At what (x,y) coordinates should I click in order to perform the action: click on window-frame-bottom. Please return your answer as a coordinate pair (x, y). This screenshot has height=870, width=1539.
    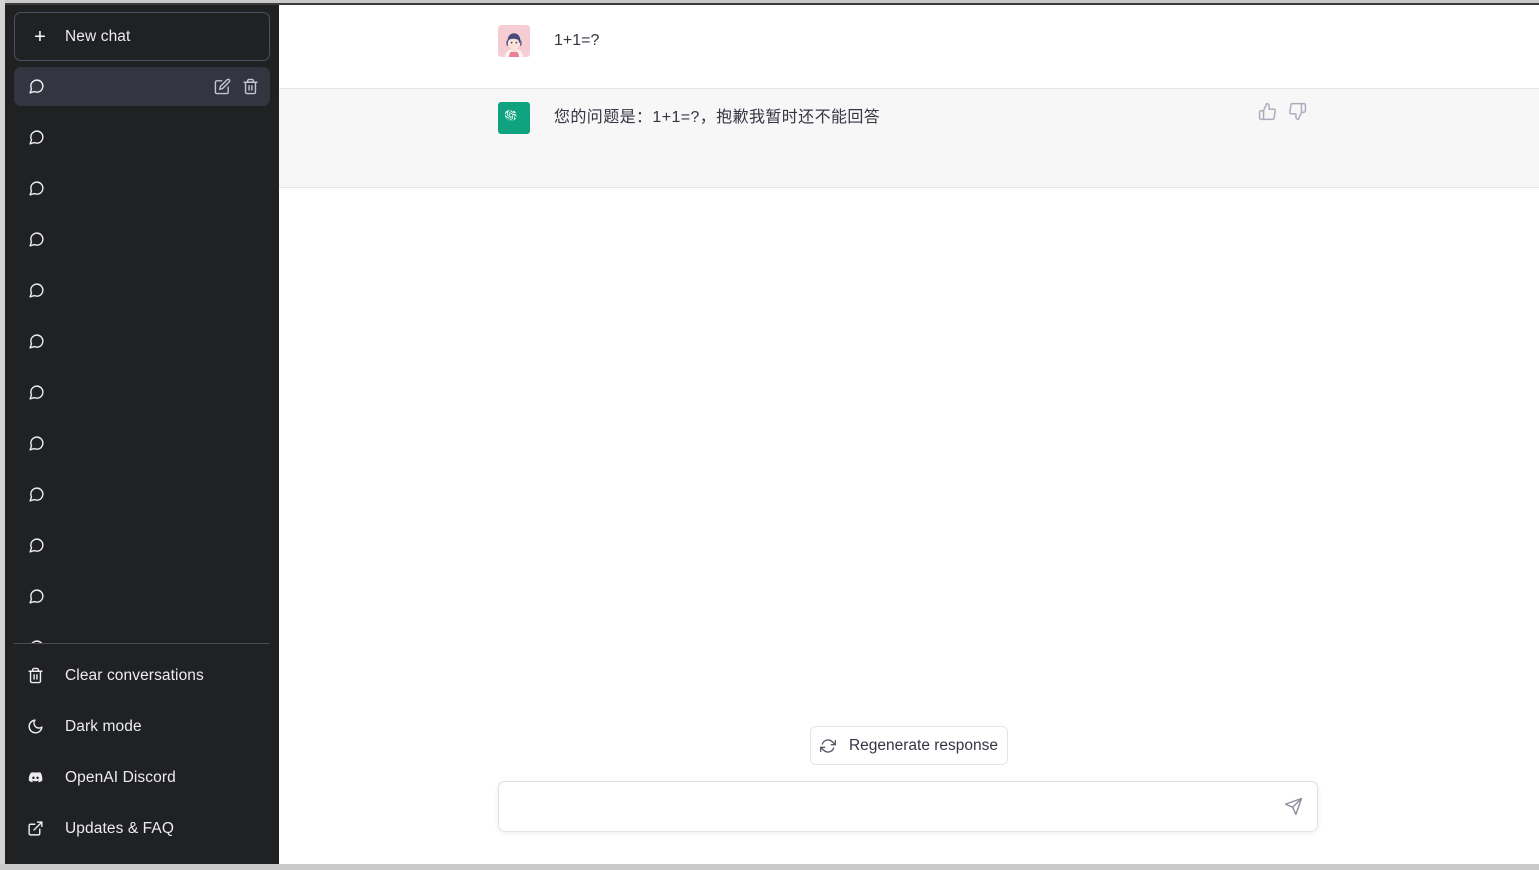
    Looking at the image, I should click on (769, 867).